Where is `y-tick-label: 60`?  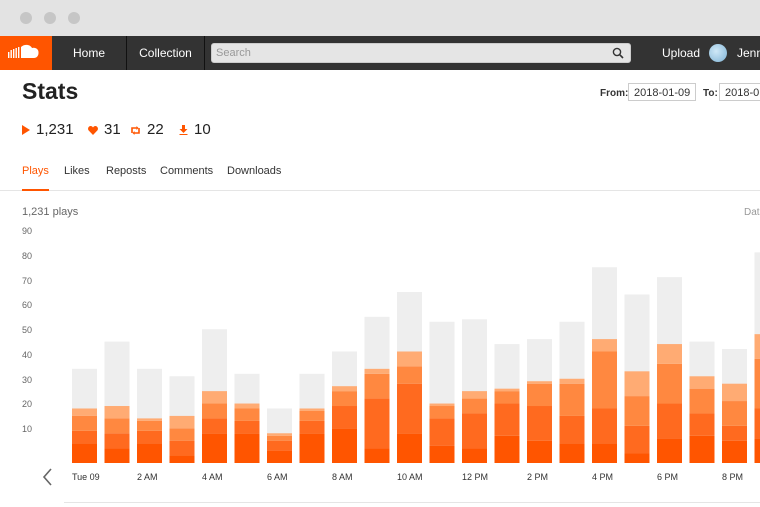
y-tick-label: 60 is located at coordinates (27, 305).